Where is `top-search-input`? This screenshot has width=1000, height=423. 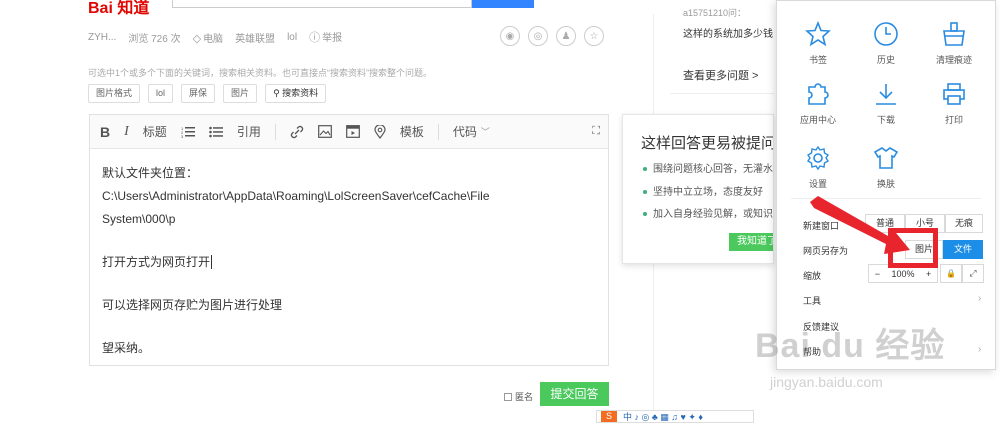
top-search-input is located at coordinates (322, 4).